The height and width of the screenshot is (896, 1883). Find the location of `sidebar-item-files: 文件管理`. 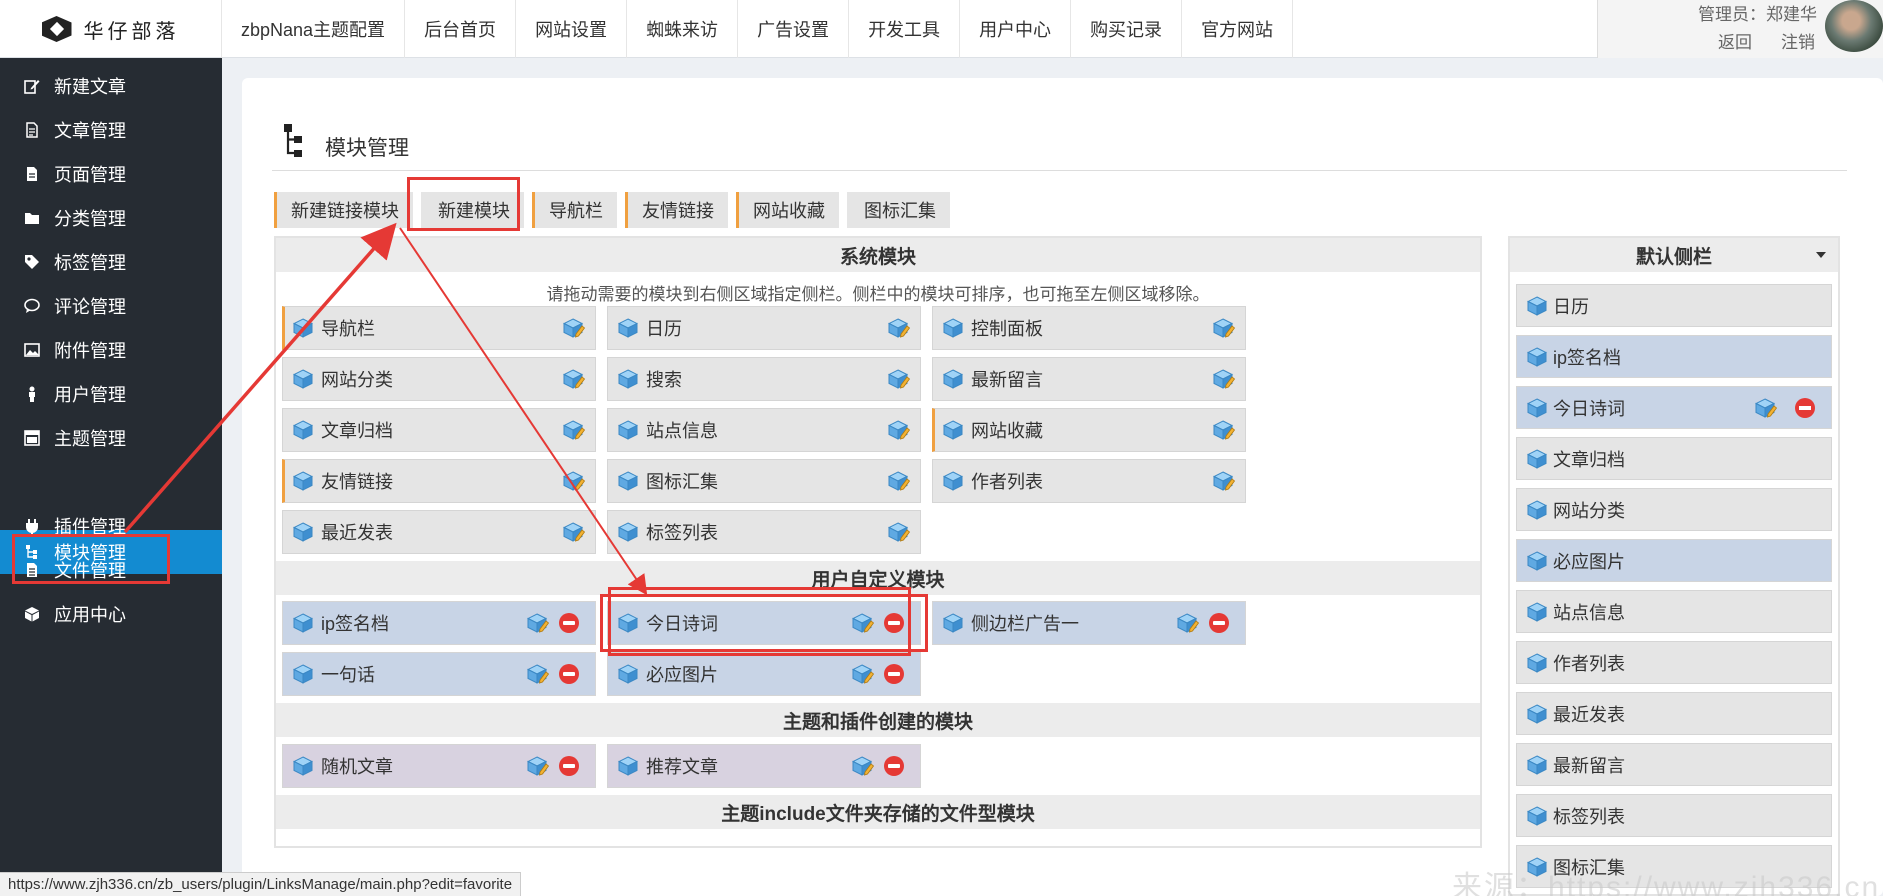

sidebar-item-files: 文件管理 is located at coordinates (111, 570).